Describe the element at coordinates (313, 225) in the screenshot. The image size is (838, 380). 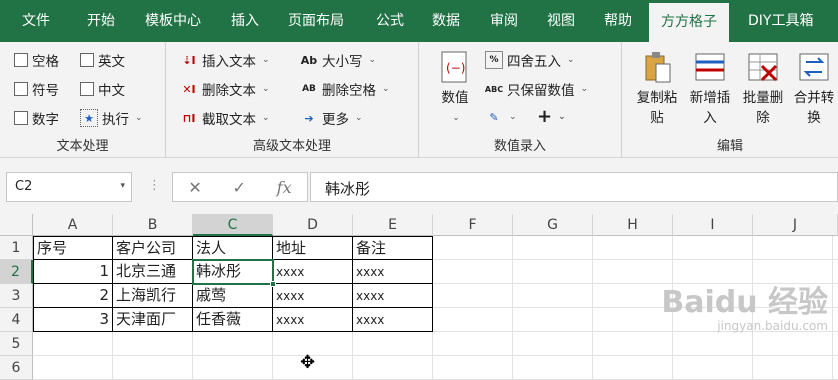
I see `col-header-d: D` at that location.